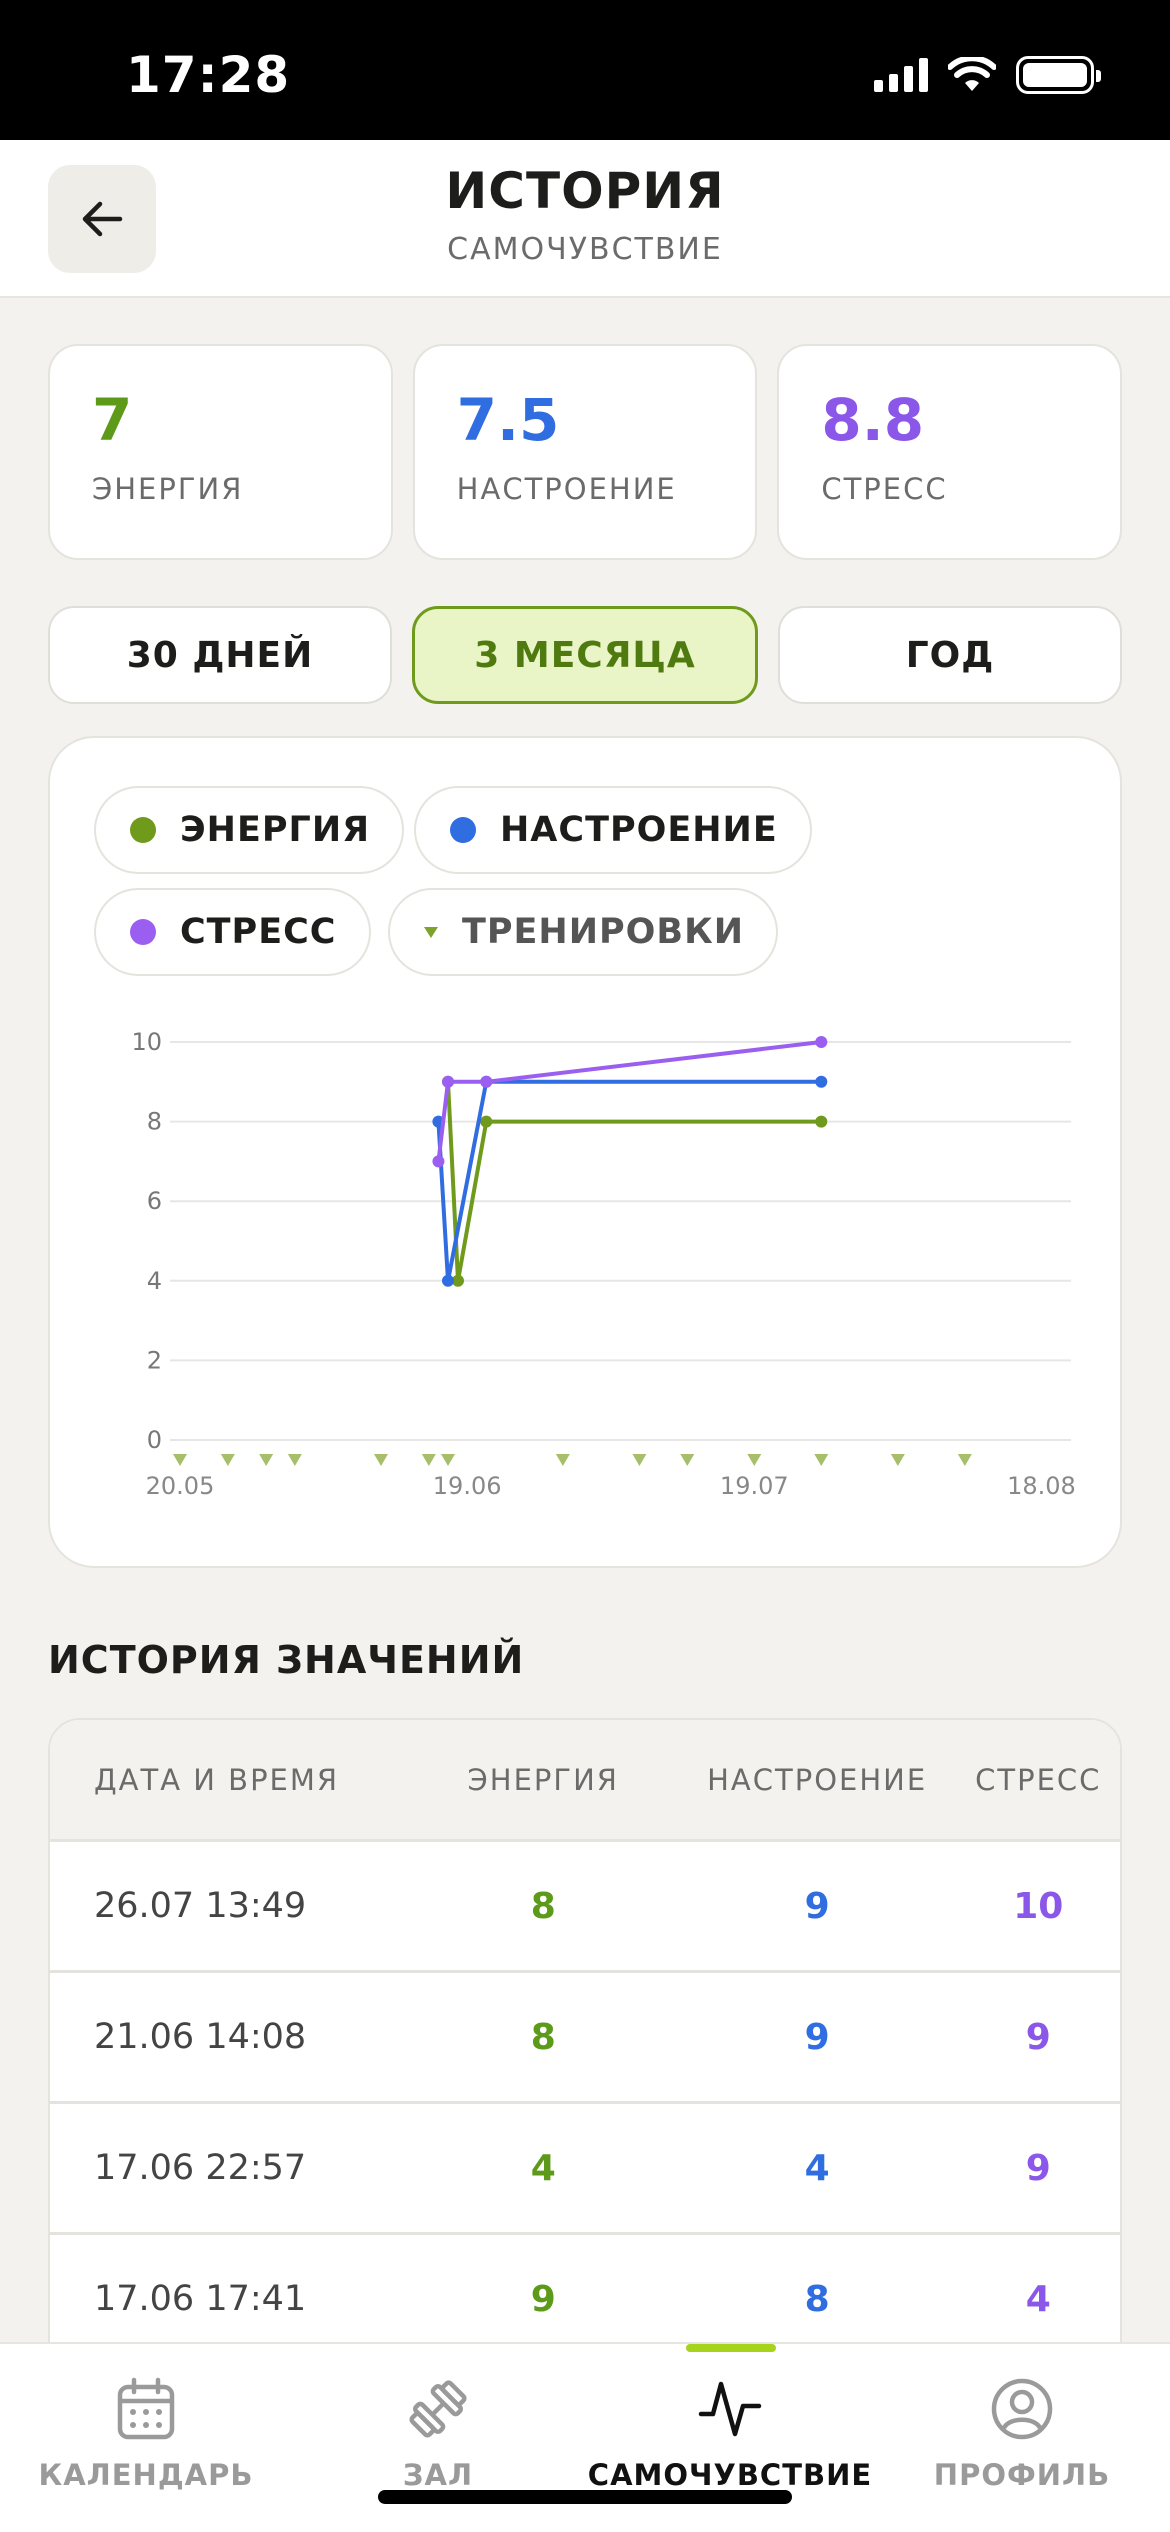  Describe the element at coordinates (180, 1486) in the screenshot. I see `x-tick-label: 20.05` at that location.